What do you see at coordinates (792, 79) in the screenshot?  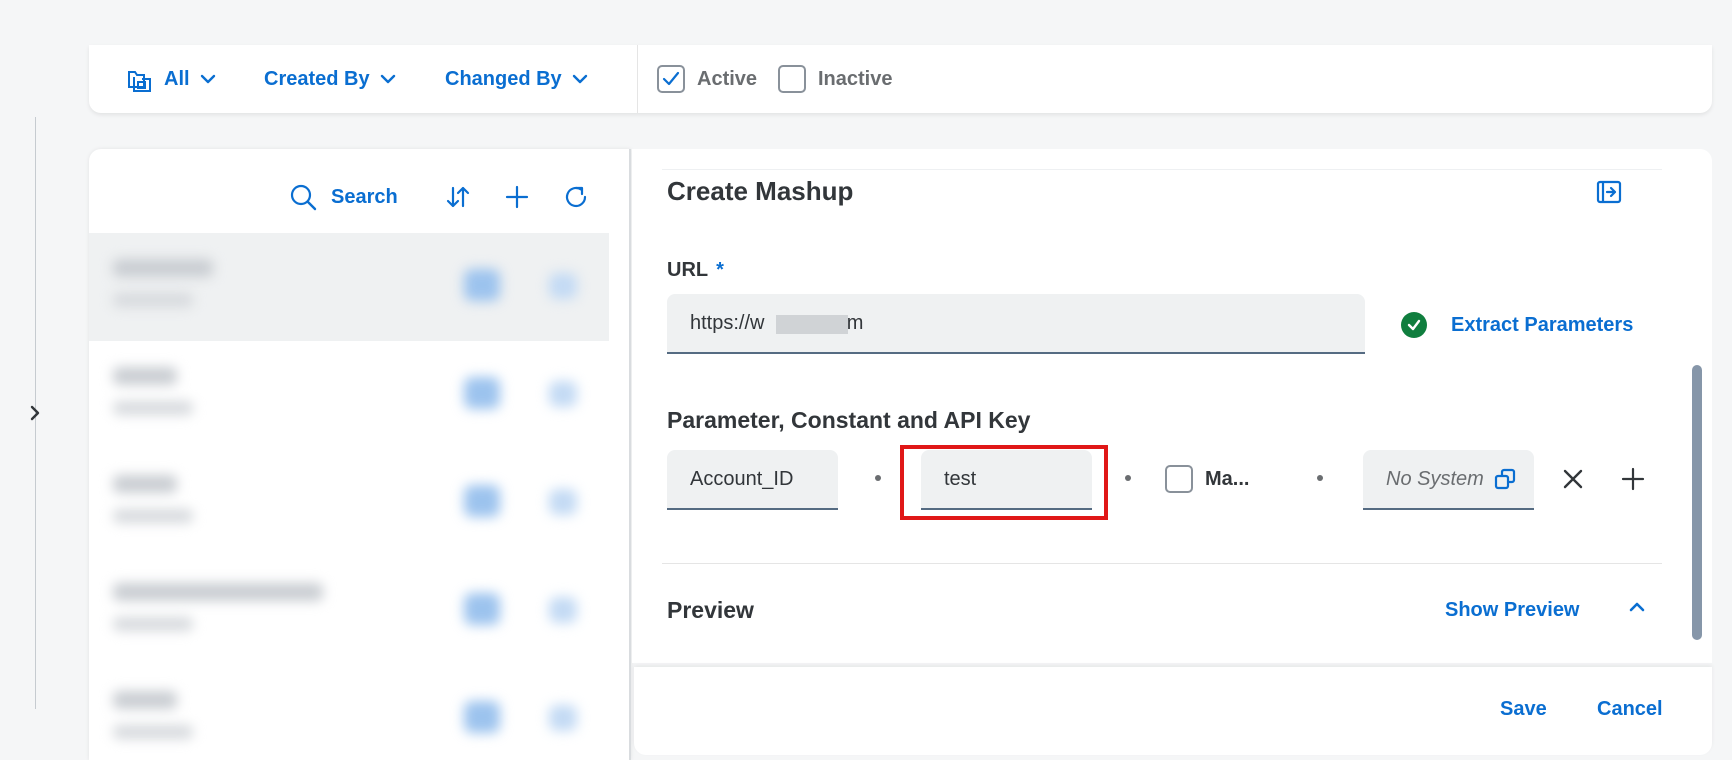 I see `inactive-checkbox-box` at bounding box center [792, 79].